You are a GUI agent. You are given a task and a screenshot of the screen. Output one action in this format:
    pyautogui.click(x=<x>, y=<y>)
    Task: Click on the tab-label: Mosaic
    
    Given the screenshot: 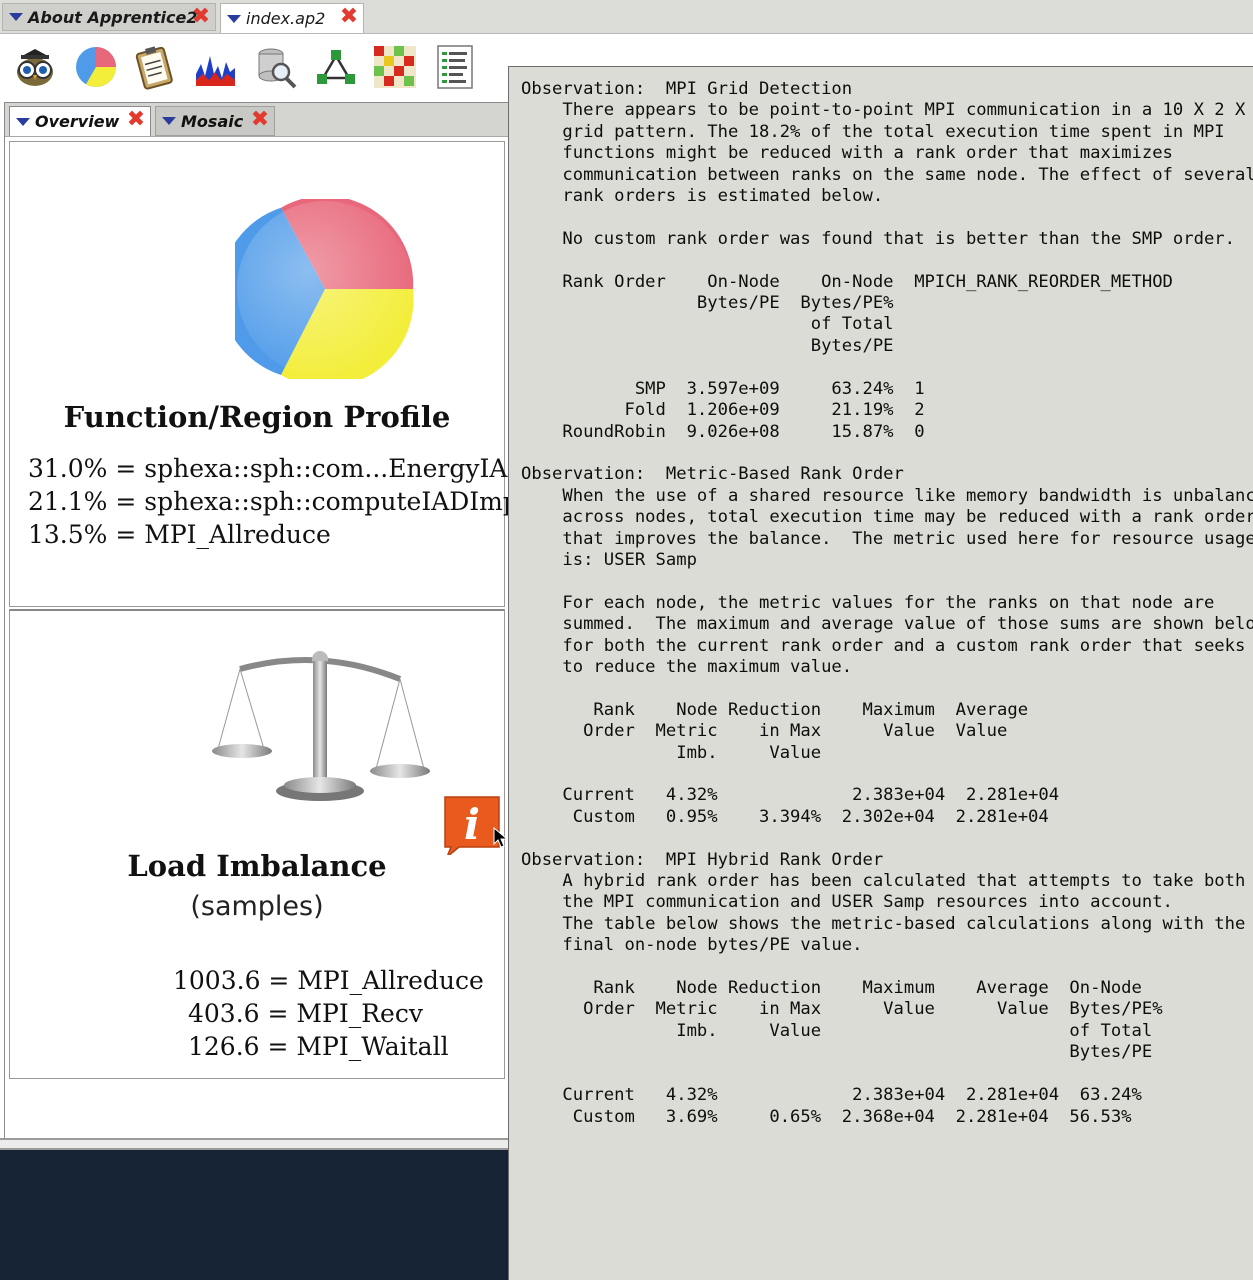 What is the action you would take?
    pyautogui.click(x=212, y=121)
    